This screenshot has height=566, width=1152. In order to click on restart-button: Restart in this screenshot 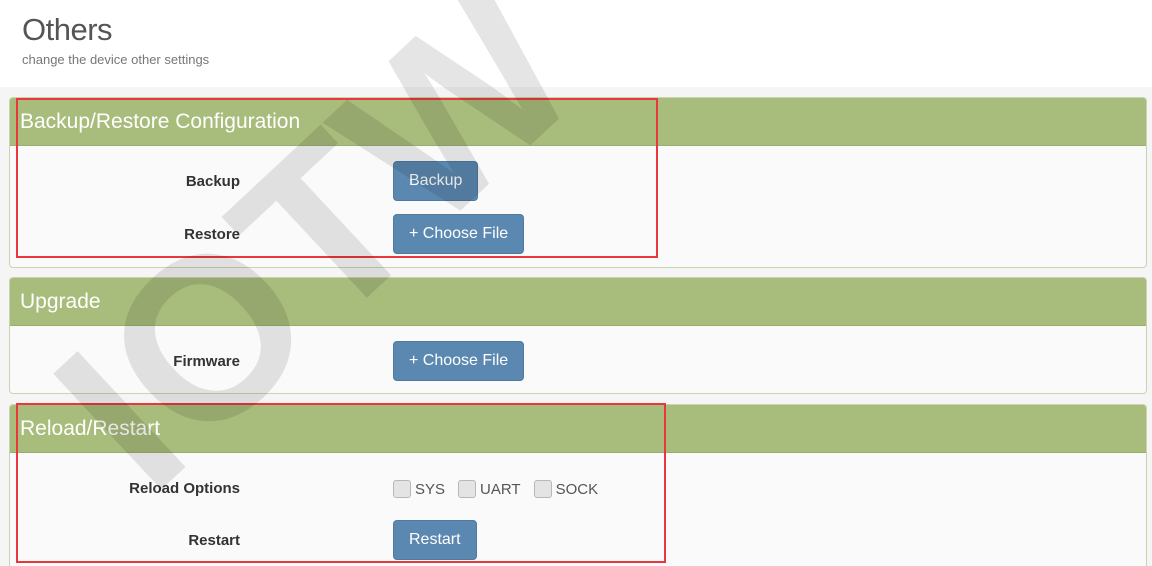, I will do `click(435, 540)`.